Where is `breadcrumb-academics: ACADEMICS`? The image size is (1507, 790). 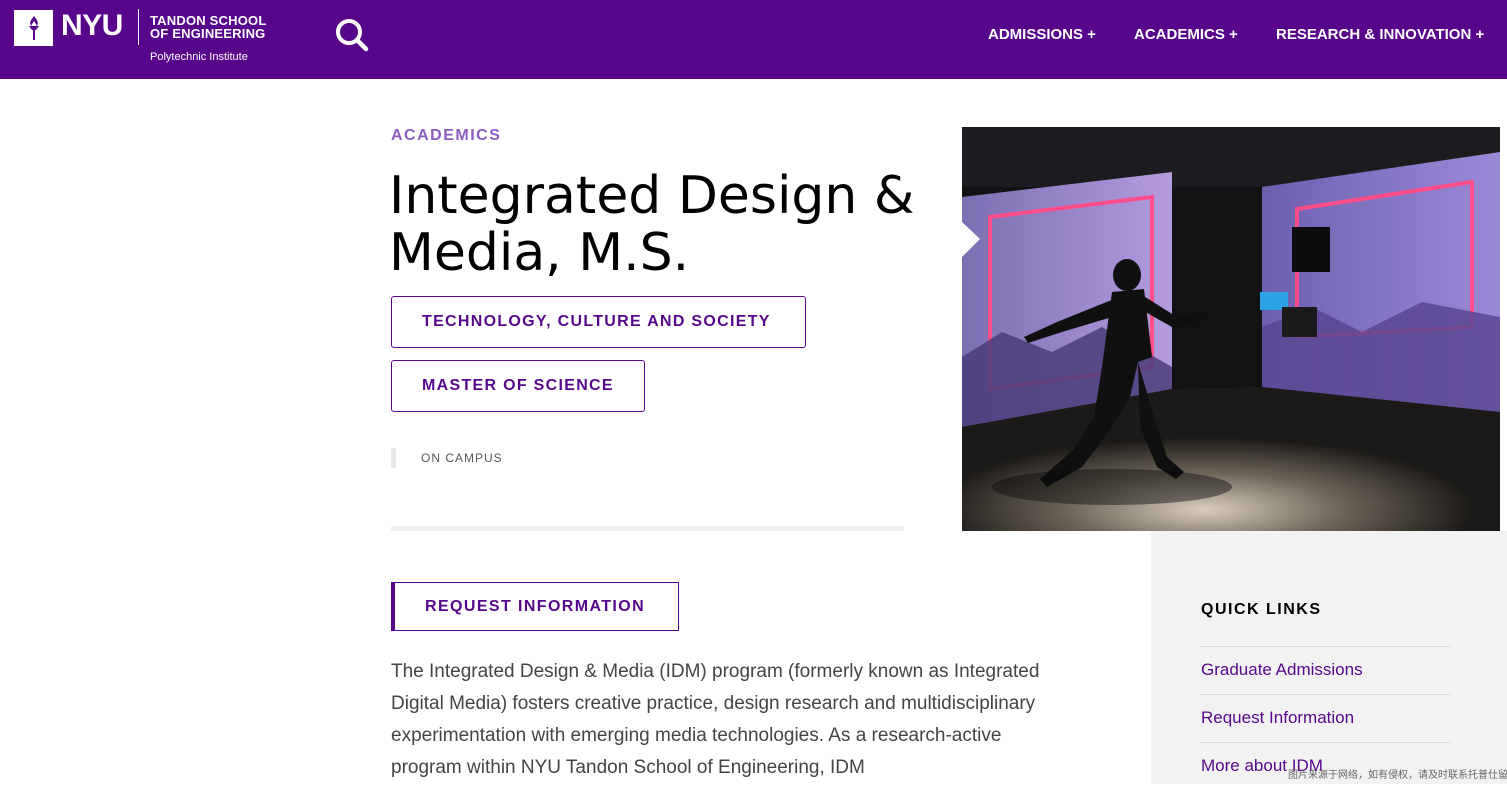 breadcrumb-academics: ACADEMICS is located at coordinates (446, 136).